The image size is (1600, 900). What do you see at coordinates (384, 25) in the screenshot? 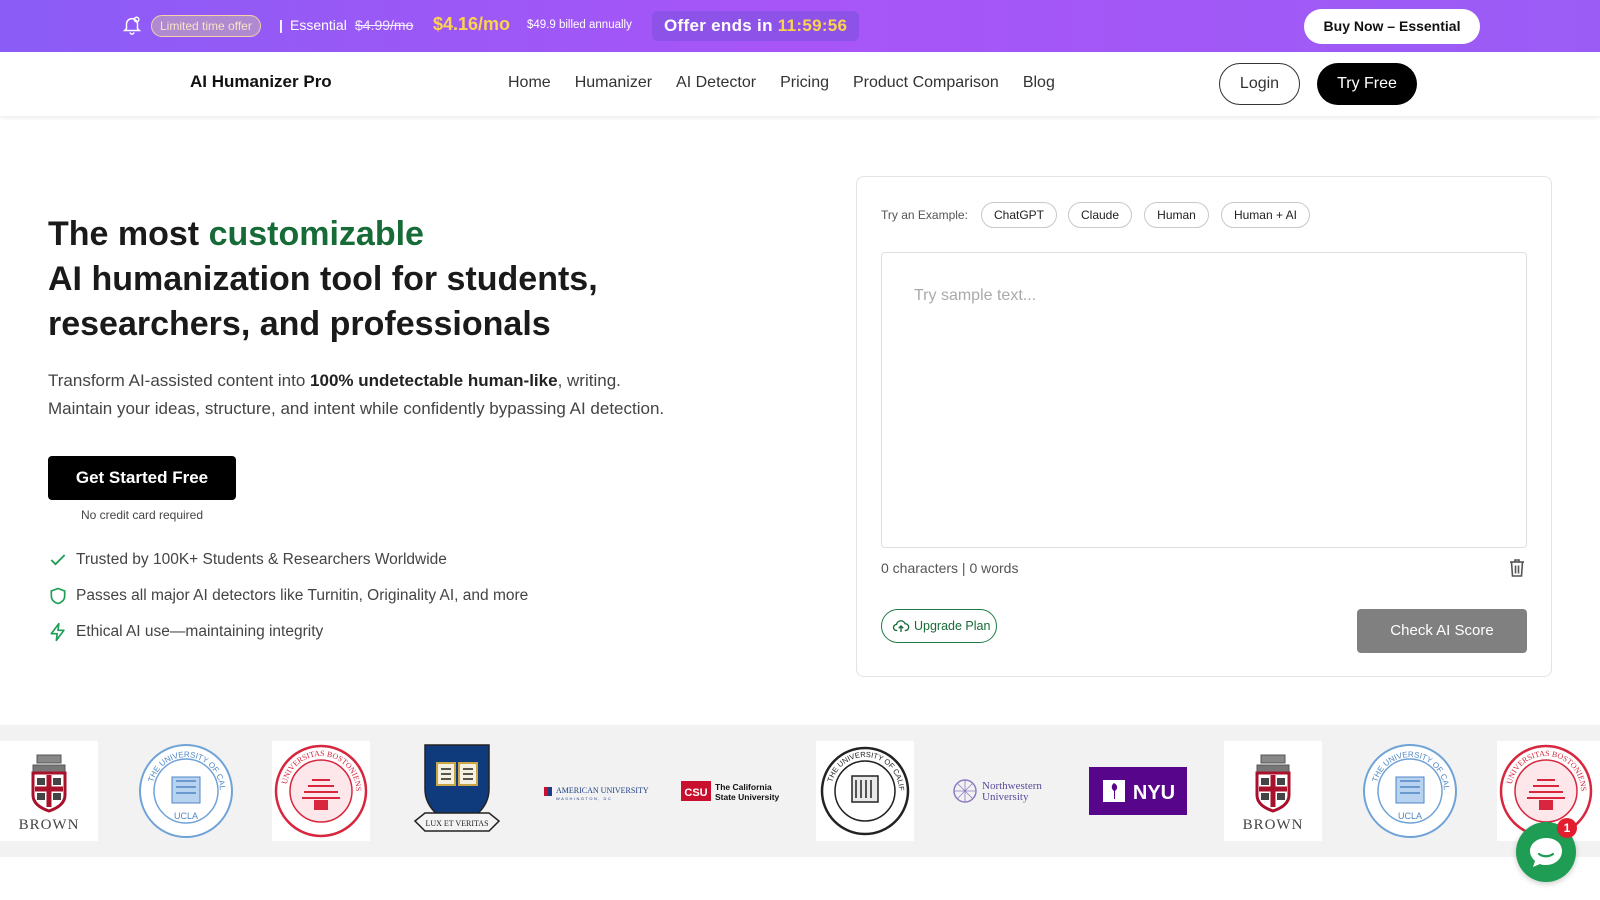
I see `promo-old-price: $4.99/mo` at bounding box center [384, 25].